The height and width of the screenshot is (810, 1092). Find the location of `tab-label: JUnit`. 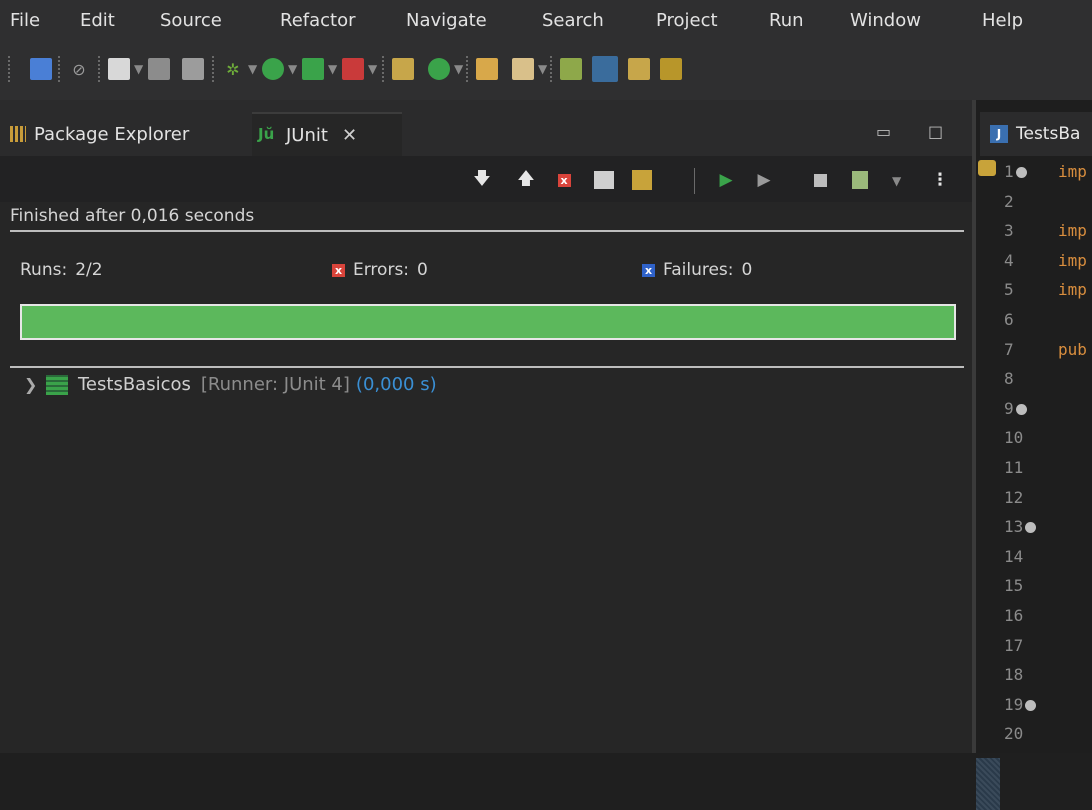

tab-label: JUnit is located at coordinates (307, 135).